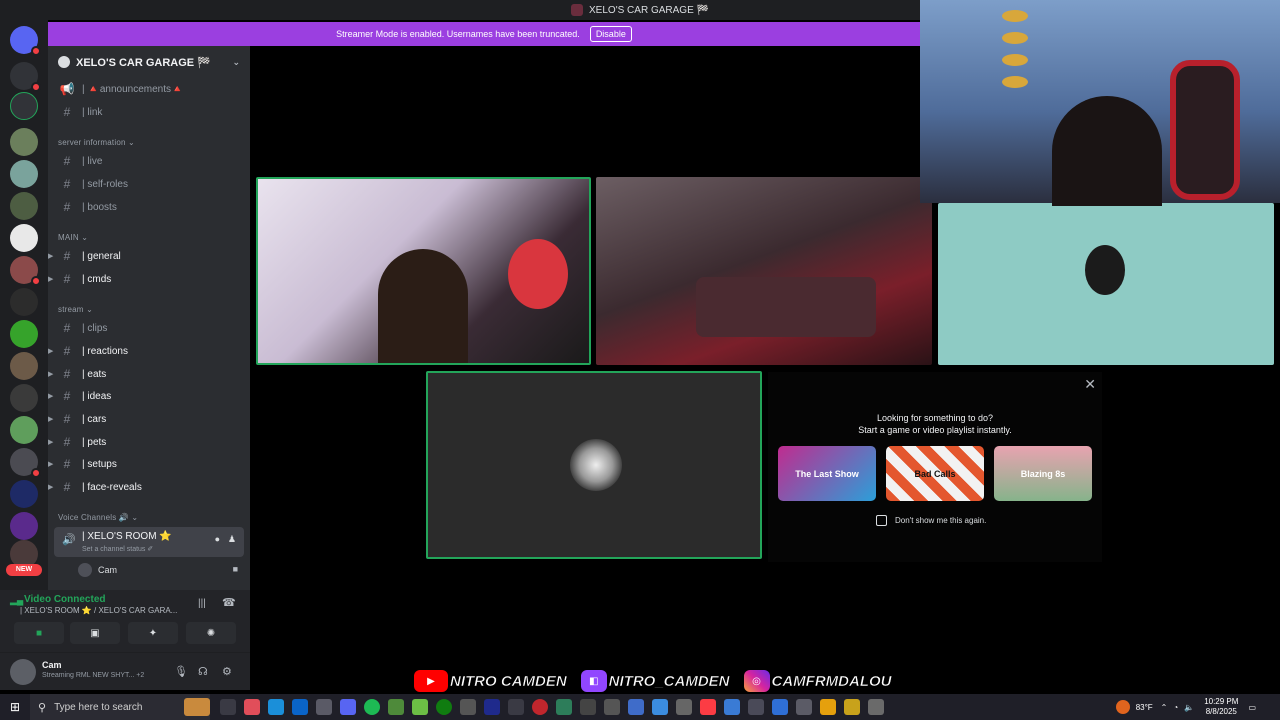 This screenshot has height=720, width=1280. Describe the element at coordinates (75, 309) in the screenshot. I see `category-stream: stream ⌄` at that location.